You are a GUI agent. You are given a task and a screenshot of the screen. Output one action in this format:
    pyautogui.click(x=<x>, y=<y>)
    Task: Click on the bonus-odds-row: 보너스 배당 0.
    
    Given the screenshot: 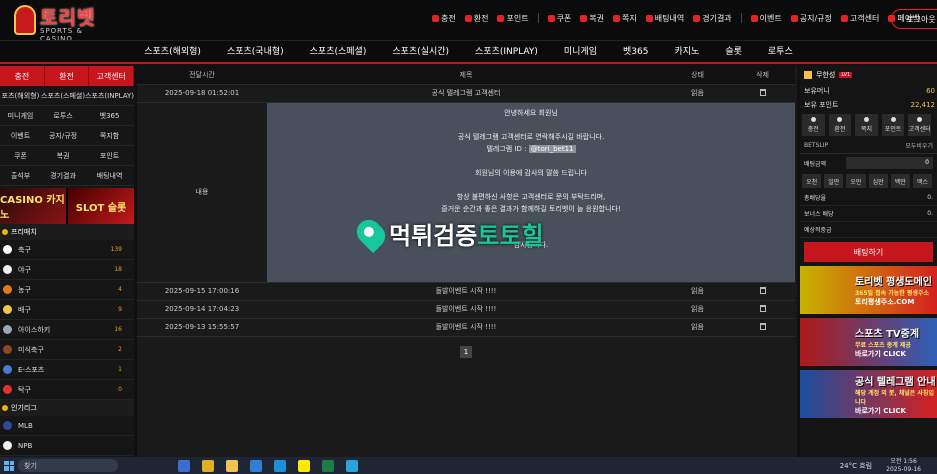 What is the action you would take?
    pyautogui.click(x=868, y=214)
    